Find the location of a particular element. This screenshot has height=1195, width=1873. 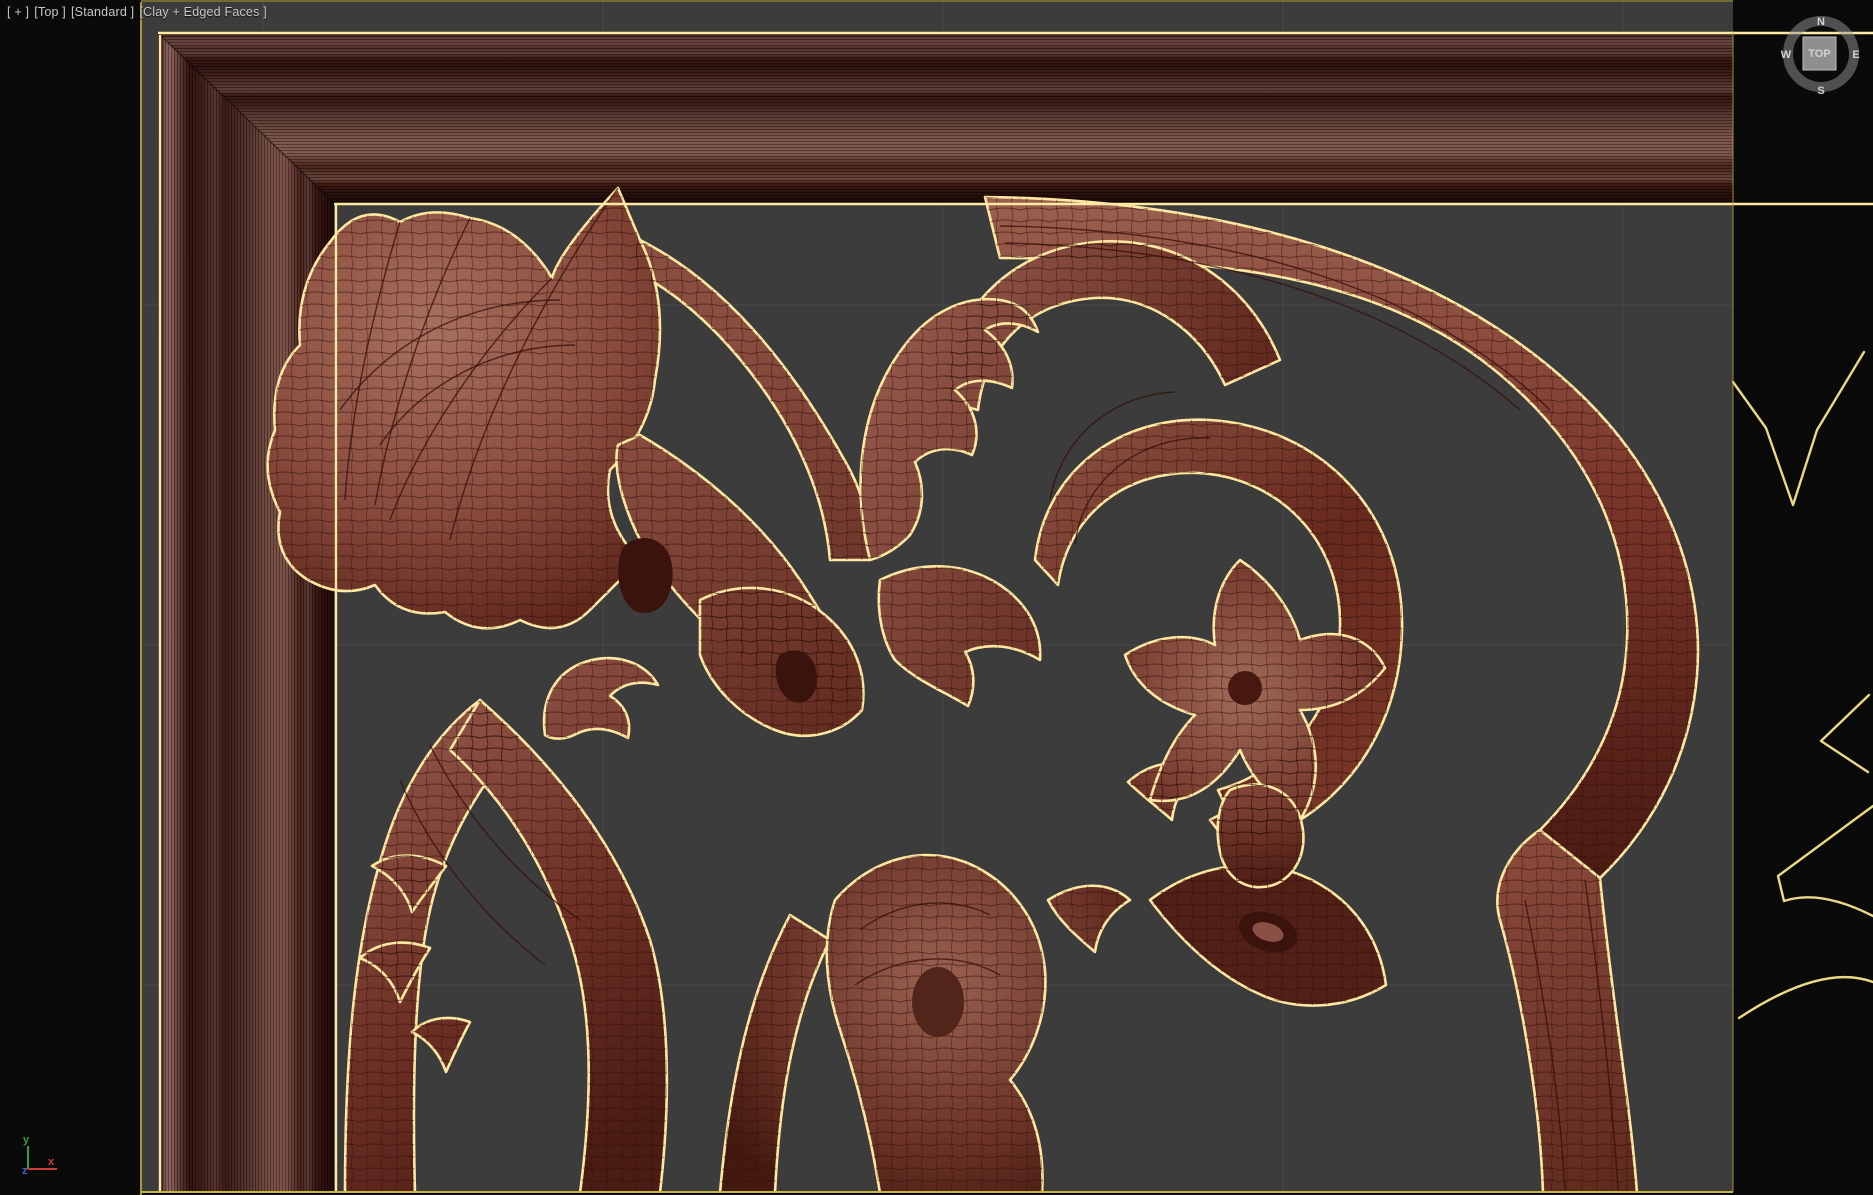

viewport-preset-menu: [Standard ] is located at coordinates (102, 12).